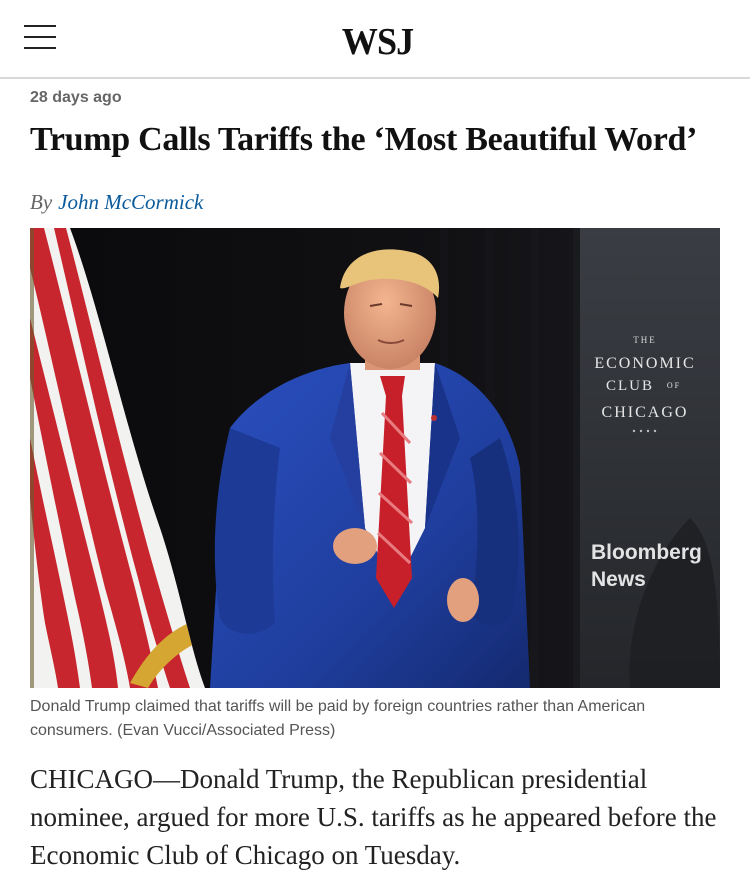 The image size is (750, 892). Describe the element at coordinates (32, 458) in the screenshot. I see `flag-pole` at that location.